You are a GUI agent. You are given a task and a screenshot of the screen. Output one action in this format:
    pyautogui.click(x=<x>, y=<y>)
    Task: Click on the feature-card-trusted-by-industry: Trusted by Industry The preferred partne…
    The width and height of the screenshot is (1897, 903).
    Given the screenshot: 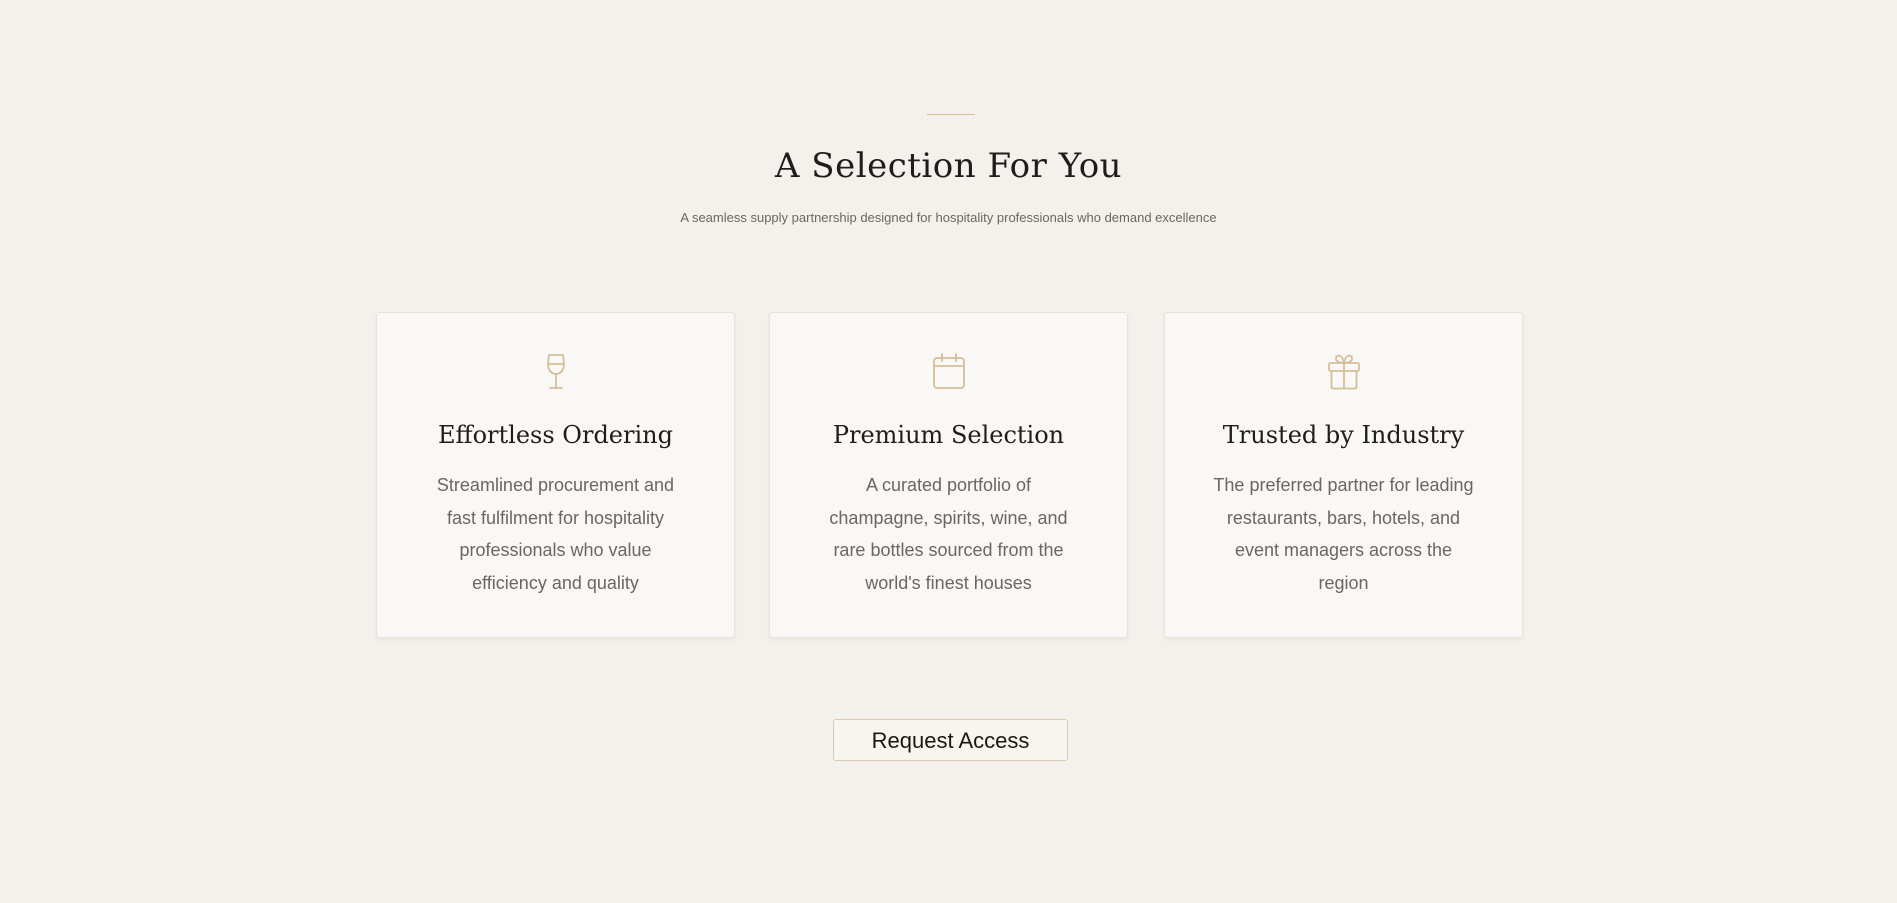 What is the action you would take?
    pyautogui.click(x=1343, y=475)
    